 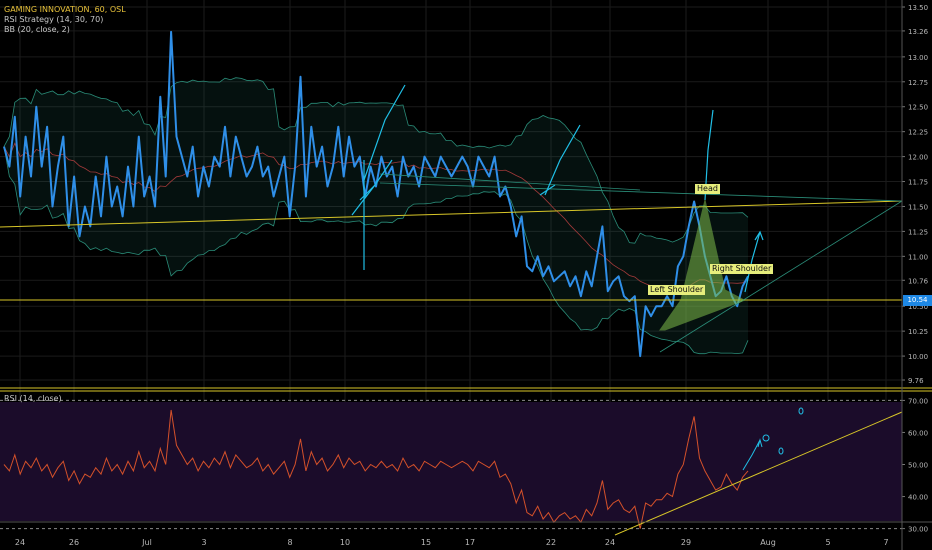 What do you see at coordinates (918, 133) in the screenshot?
I see `y-tick-label: 12.25` at bounding box center [918, 133].